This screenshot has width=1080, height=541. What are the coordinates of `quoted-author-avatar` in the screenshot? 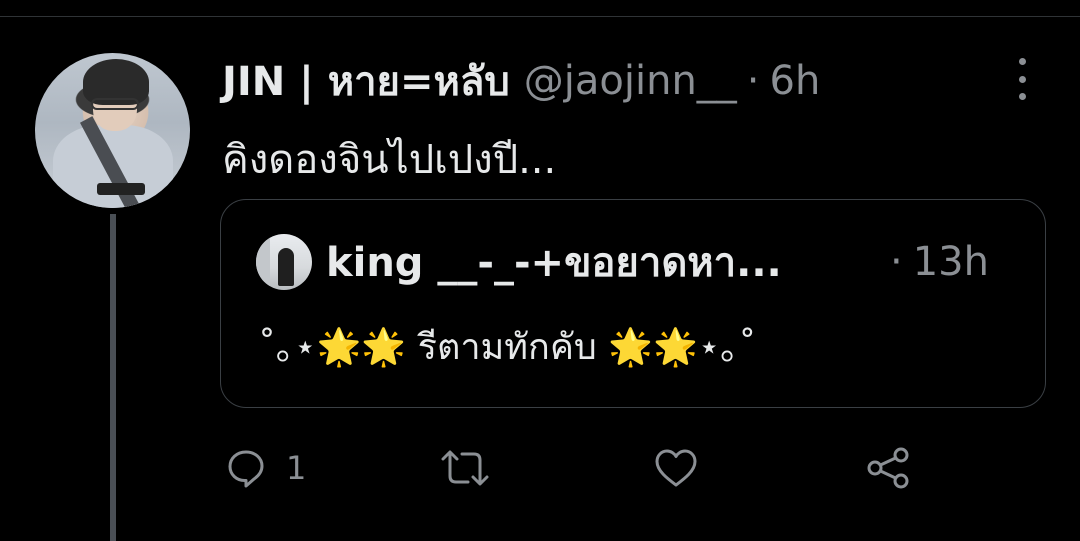 It's located at (284, 262).